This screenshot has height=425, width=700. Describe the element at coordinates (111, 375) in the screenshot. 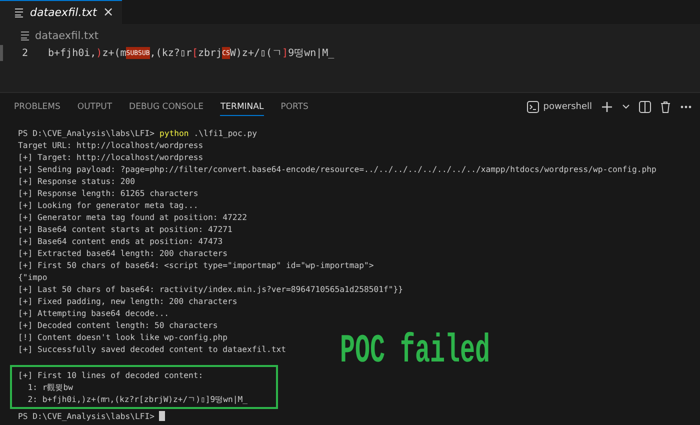

I see `output-line: [+] First 10 lines of decoded content:` at that location.